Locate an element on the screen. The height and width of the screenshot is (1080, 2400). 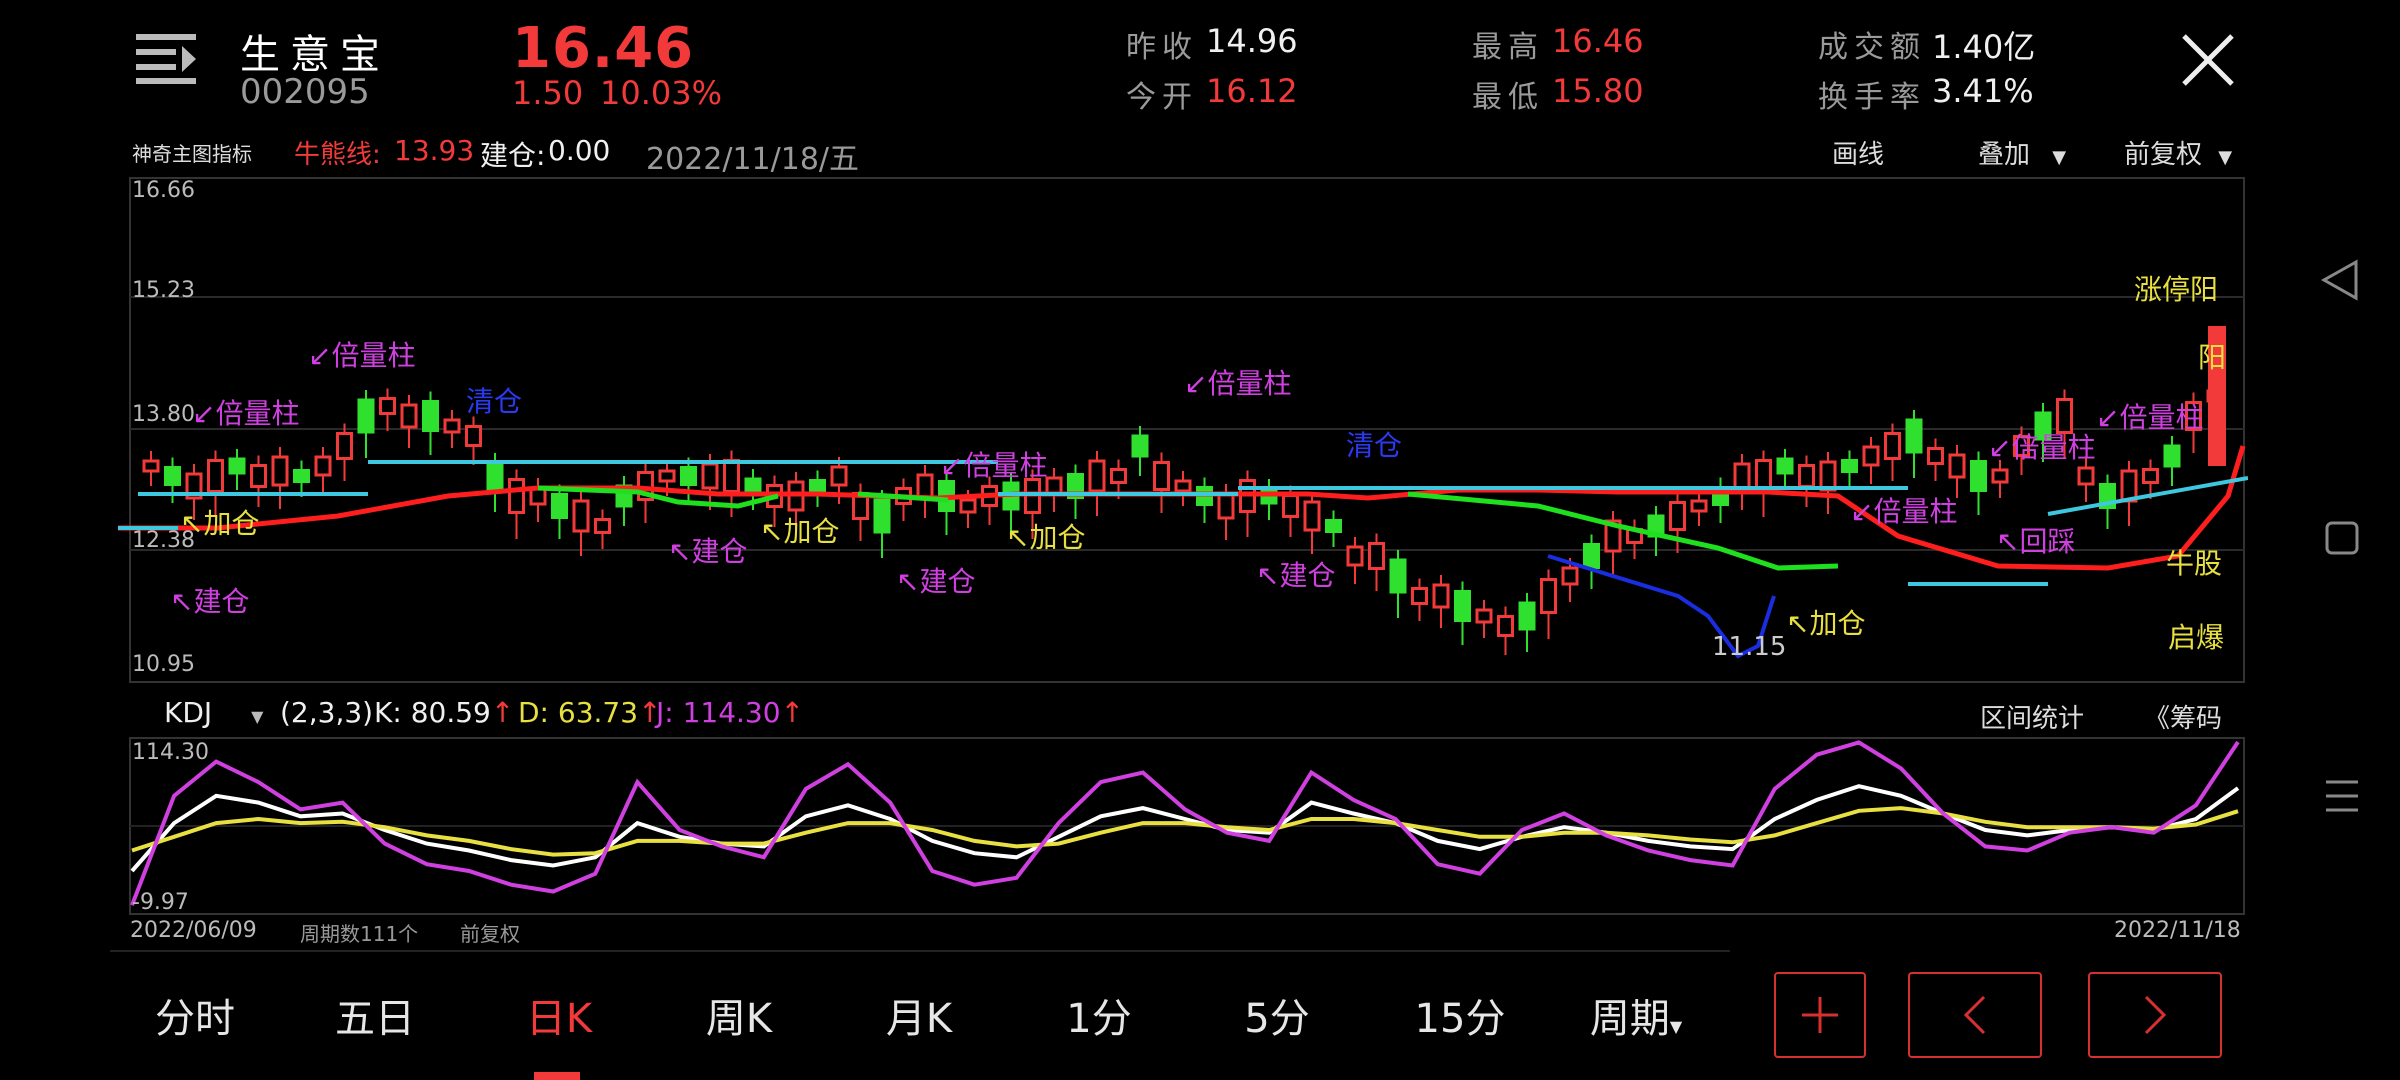
tab-weekly-k: 周K is located at coordinates (739, 1015).